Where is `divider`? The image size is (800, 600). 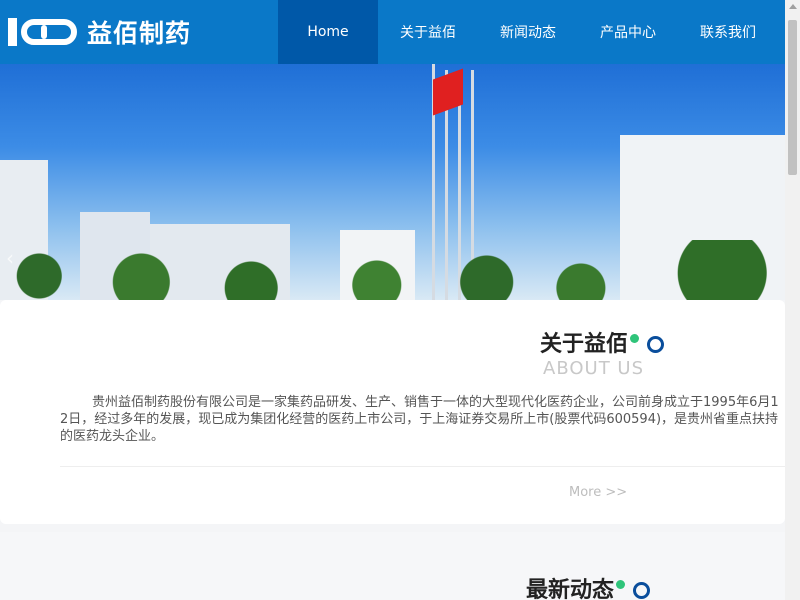
divider is located at coordinates (422, 466).